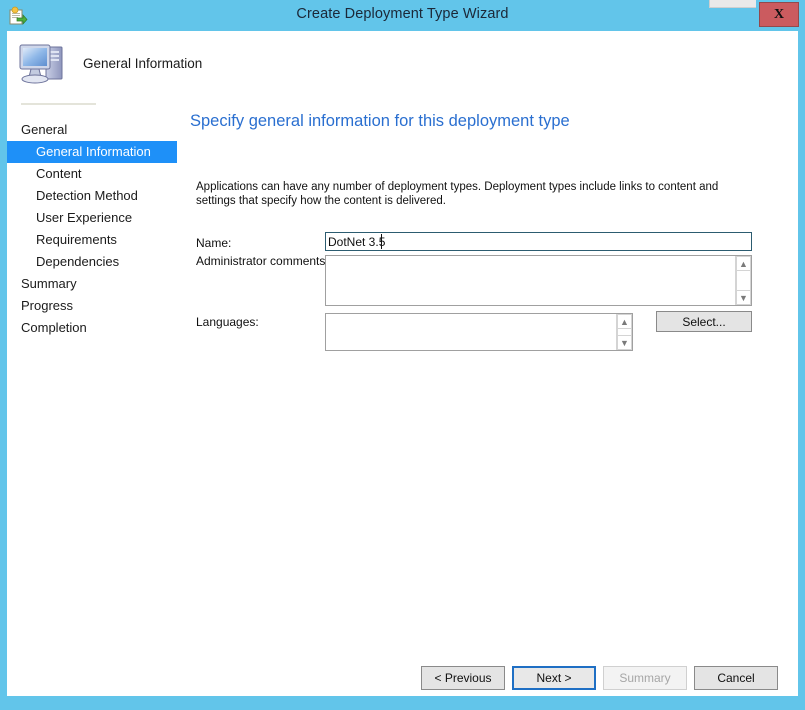 This screenshot has height=710, width=805. What do you see at coordinates (76, 240) in the screenshot?
I see `sidebar-item-requirements: Requirements` at bounding box center [76, 240].